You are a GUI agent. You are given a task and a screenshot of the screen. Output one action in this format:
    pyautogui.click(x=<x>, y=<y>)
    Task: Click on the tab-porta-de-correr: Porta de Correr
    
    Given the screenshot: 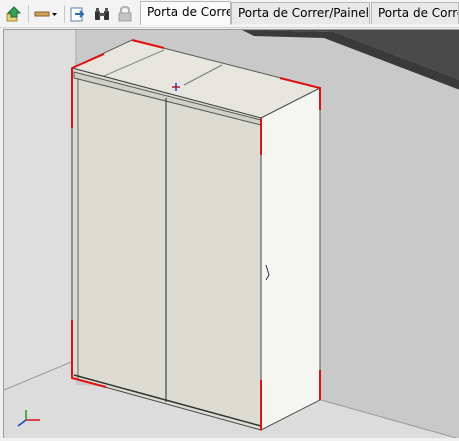 What is the action you would take?
    pyautogui.click(x=185, y=13)
    